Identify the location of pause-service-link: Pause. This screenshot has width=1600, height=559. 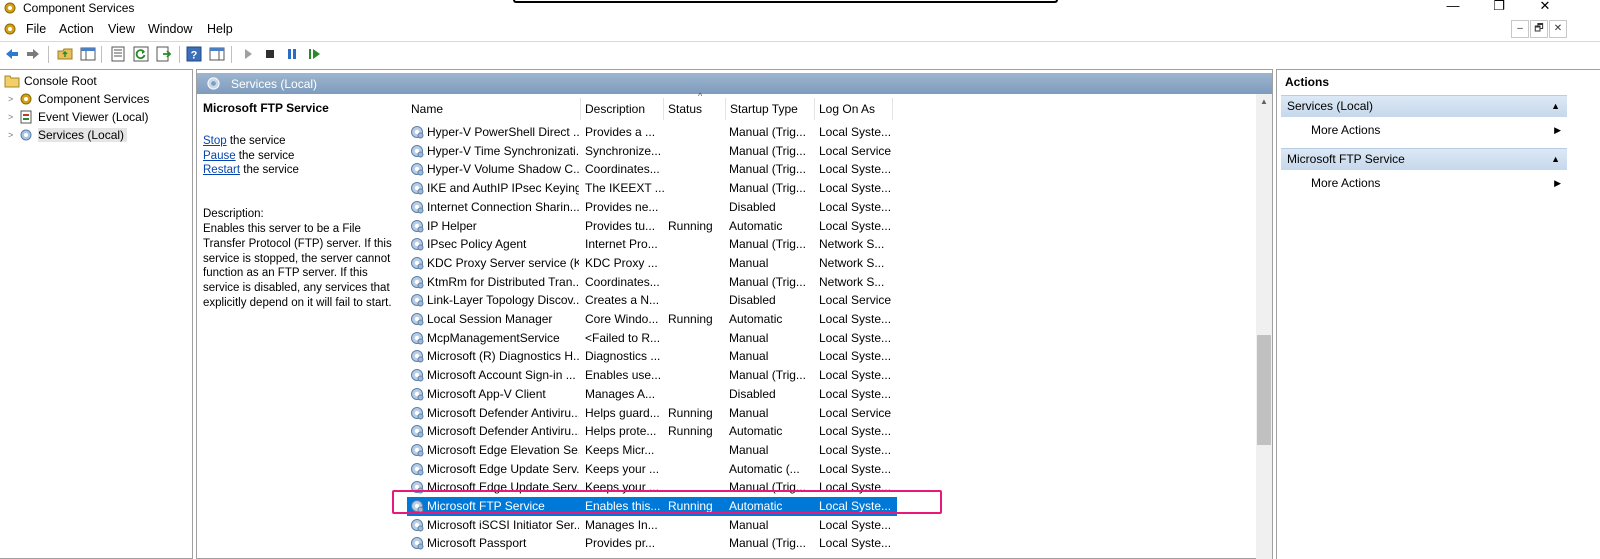
(219, 156).